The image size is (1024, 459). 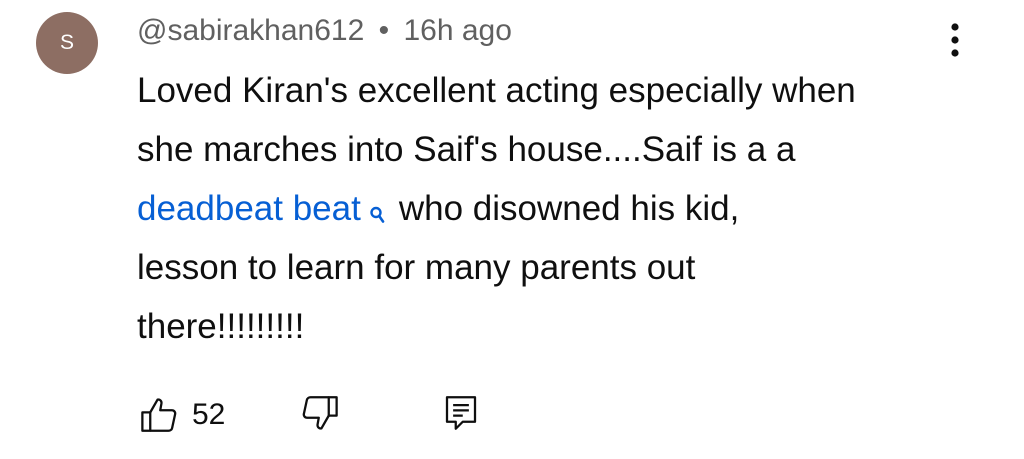 What do you see at coordinates (181, 415) in the screenshot?
I see `like-button: 52` at bounding box center [181, 415].